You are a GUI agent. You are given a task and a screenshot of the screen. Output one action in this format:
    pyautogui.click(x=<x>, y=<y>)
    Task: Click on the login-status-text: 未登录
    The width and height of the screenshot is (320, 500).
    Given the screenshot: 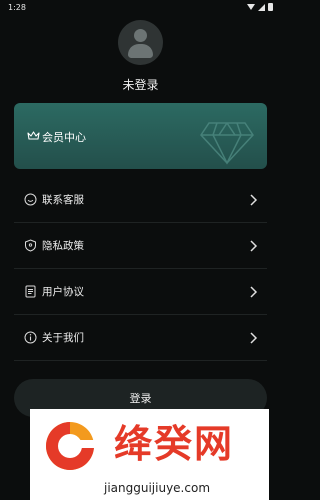 What is the action you would take?
    pyautogui.click(x=140, y=84)
    